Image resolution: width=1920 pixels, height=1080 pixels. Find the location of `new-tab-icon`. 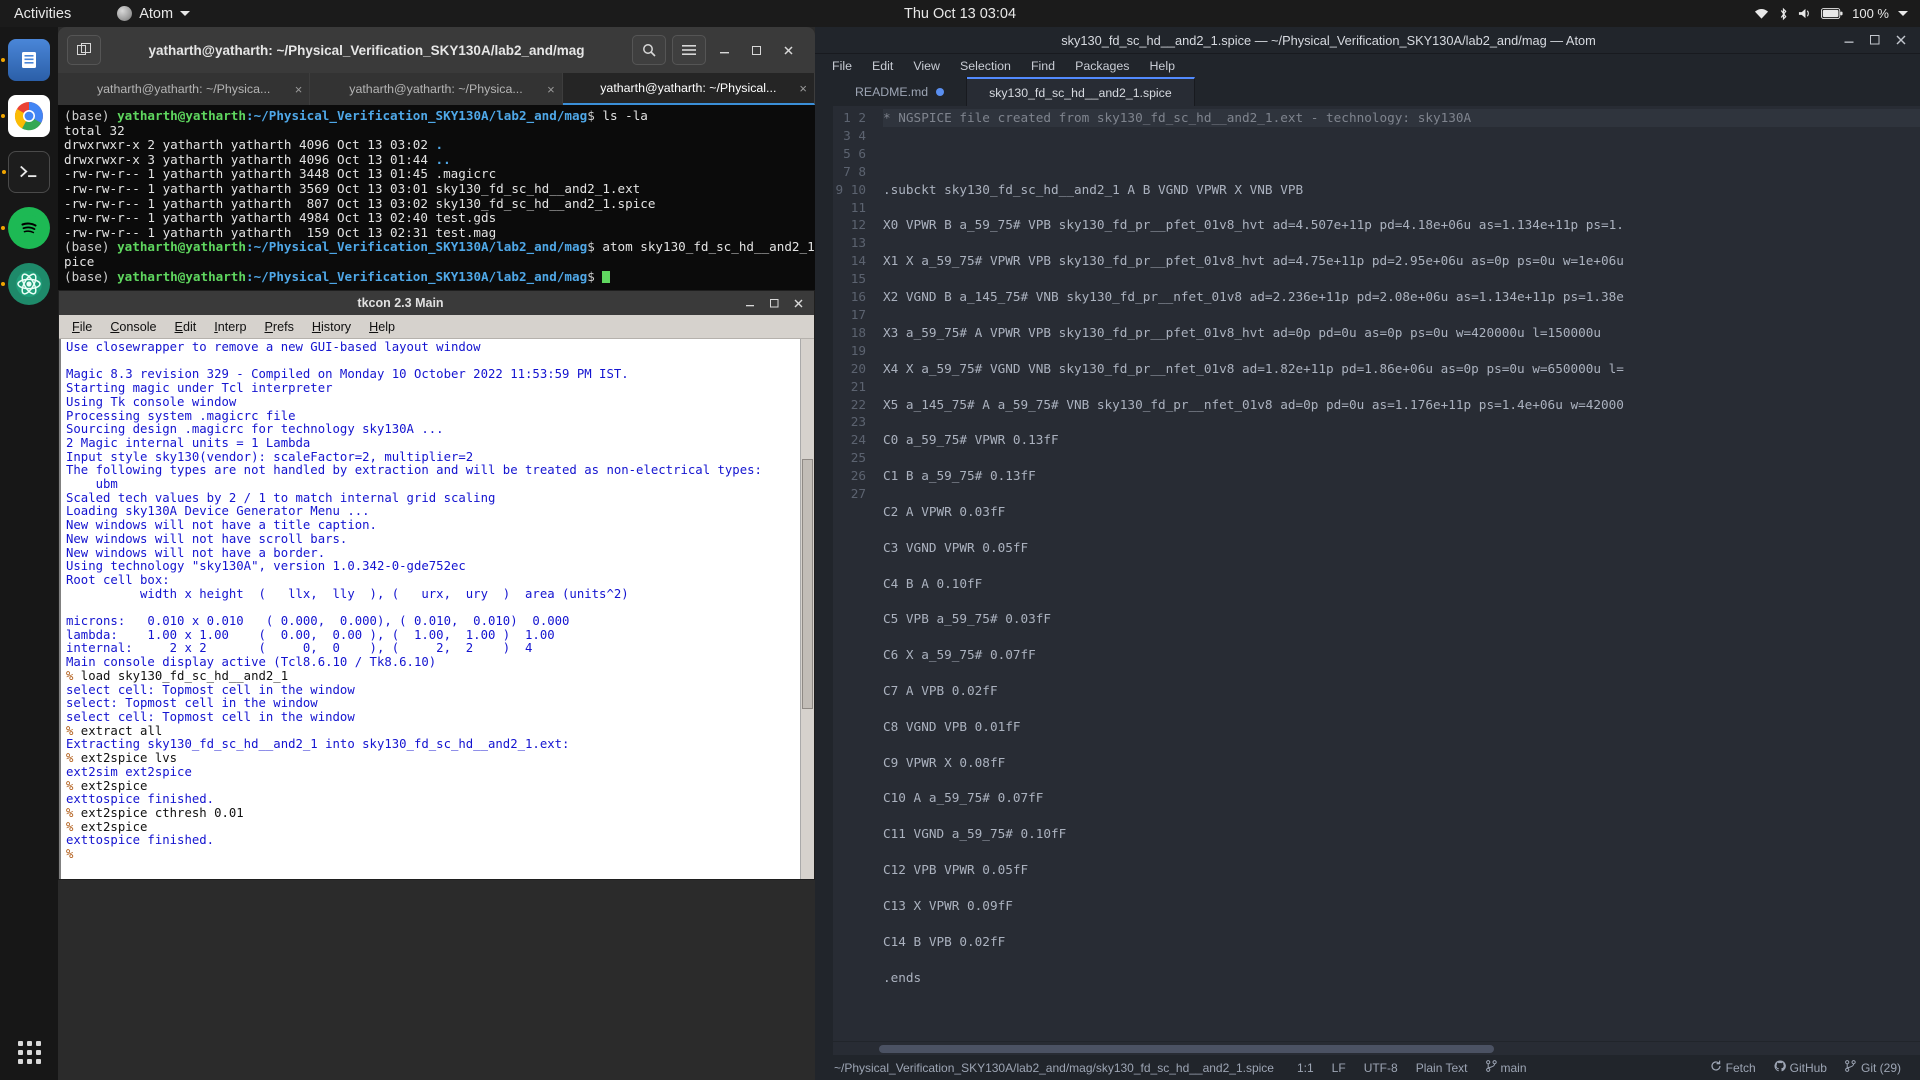

new-tab-icon is located at coordinates (84, 50).